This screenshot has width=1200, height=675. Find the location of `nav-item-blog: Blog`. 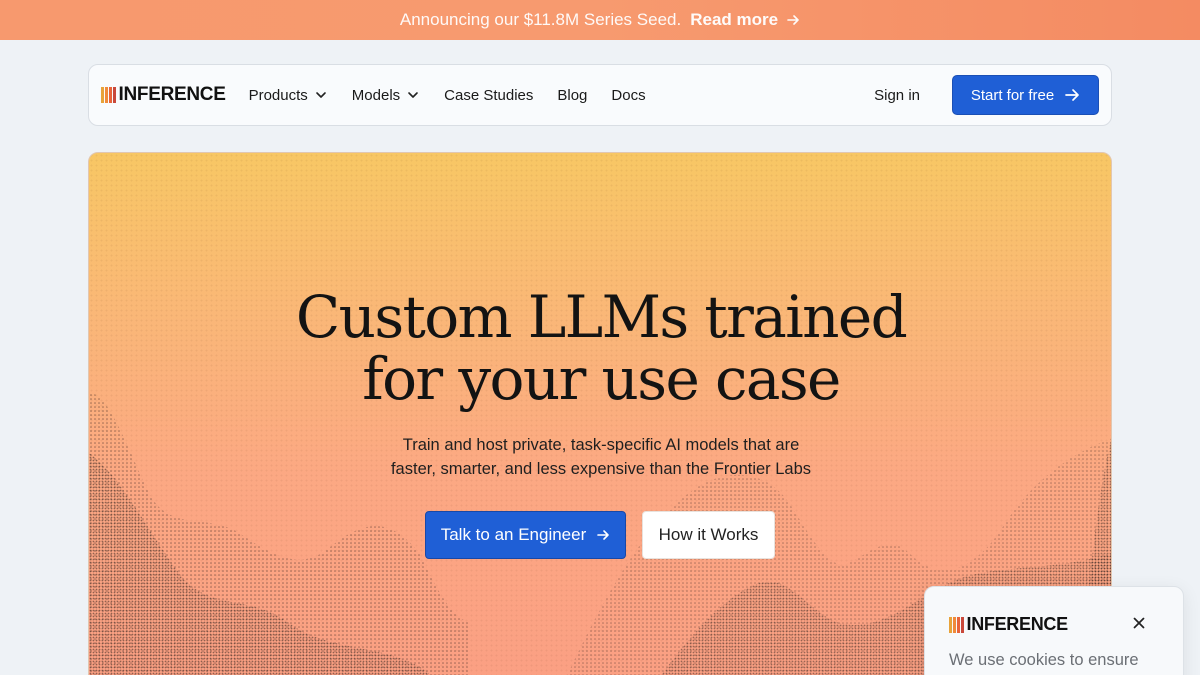

nav-item-blog: Blog is located at coordinates (572, 95).